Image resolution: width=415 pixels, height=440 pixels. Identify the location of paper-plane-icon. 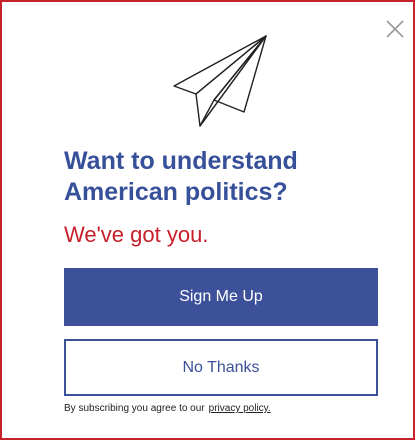
(220, 81).